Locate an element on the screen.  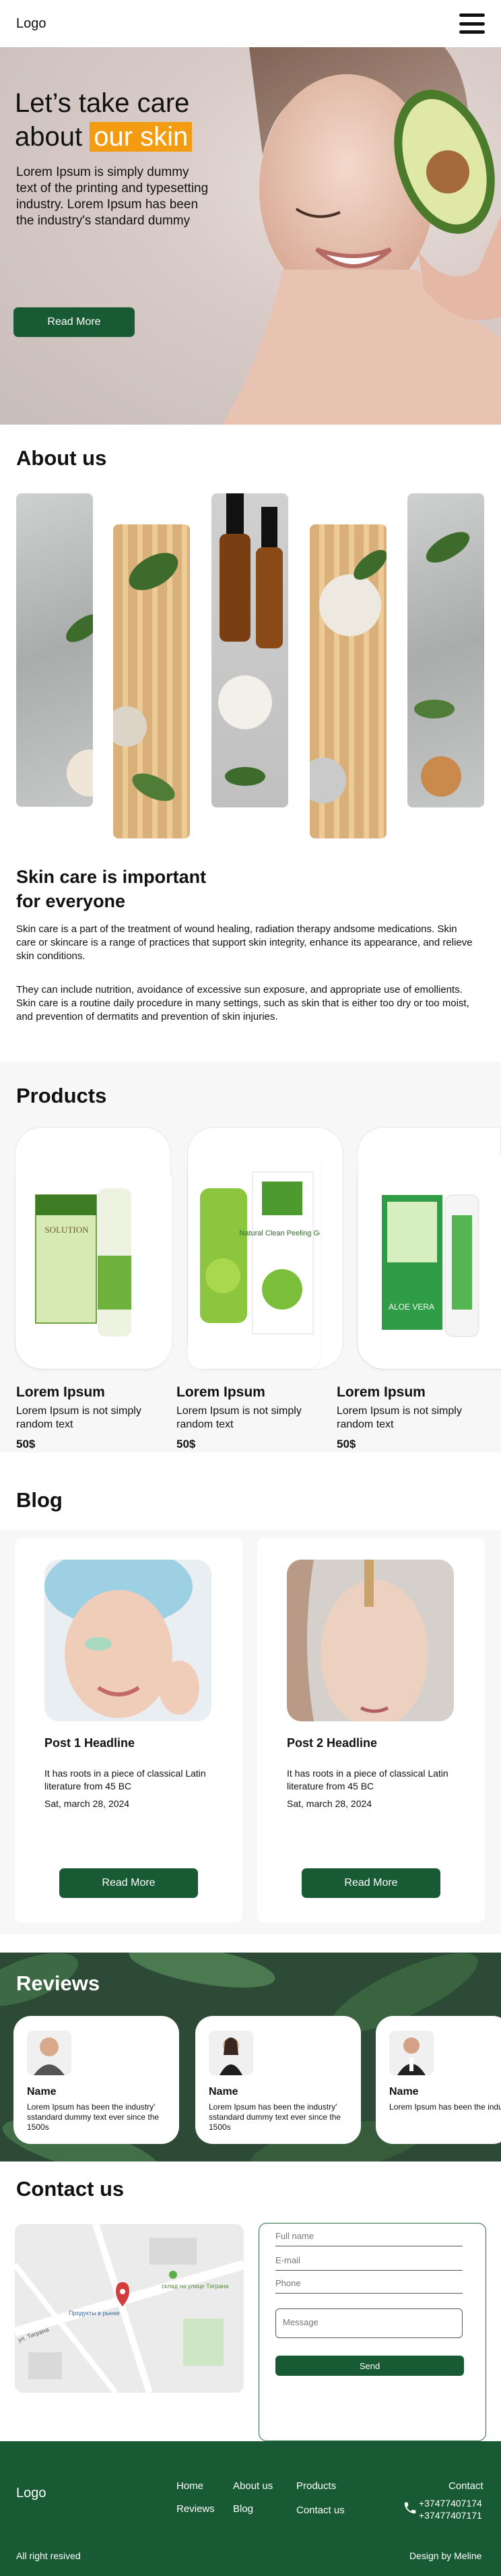
about-image-wood-tray is located at coordinates (151, 681).